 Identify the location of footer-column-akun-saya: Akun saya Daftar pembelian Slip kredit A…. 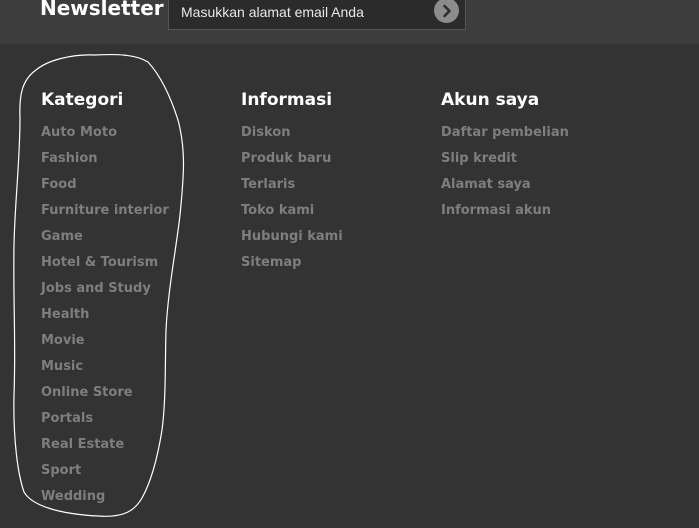
(505, 156).